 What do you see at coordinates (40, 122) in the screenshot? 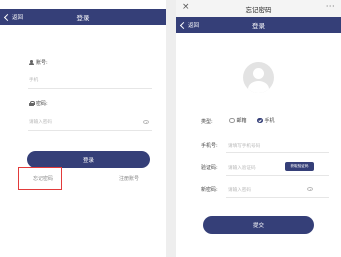
I see `password-input: 请输入密码` at bounding box center [40, 122].